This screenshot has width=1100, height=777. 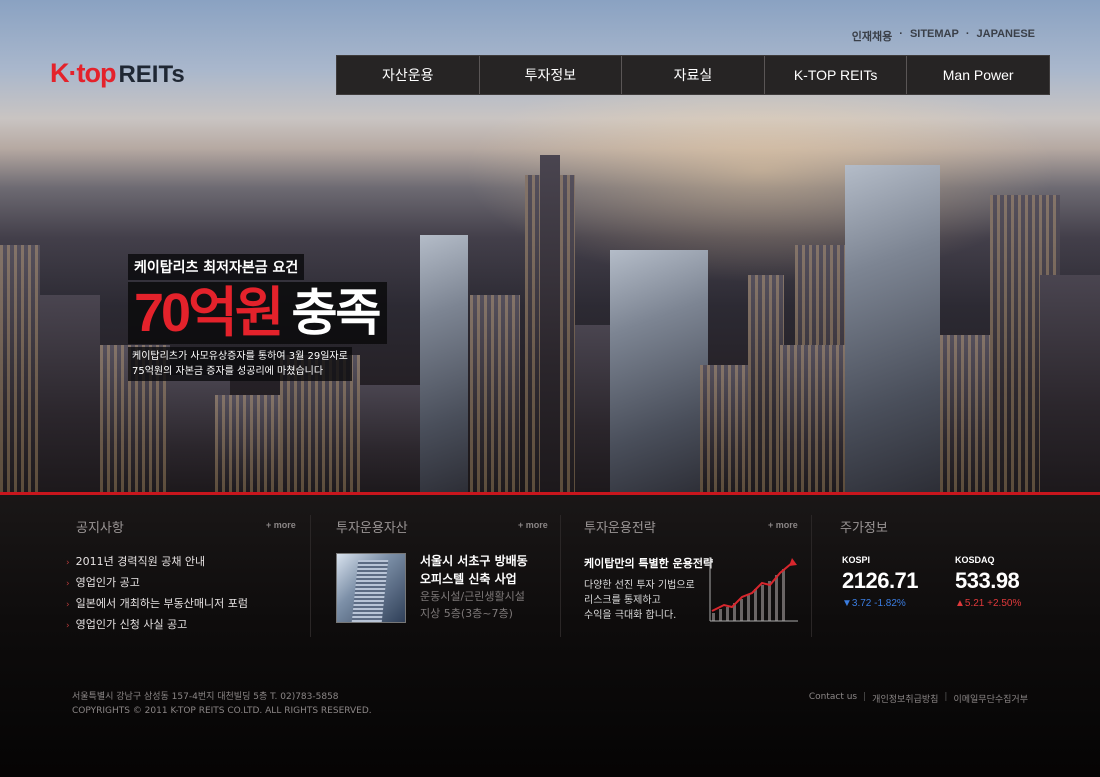 I want to click on kospi-change: ▼3.72 -1.82%, so click(x=874, y=603).